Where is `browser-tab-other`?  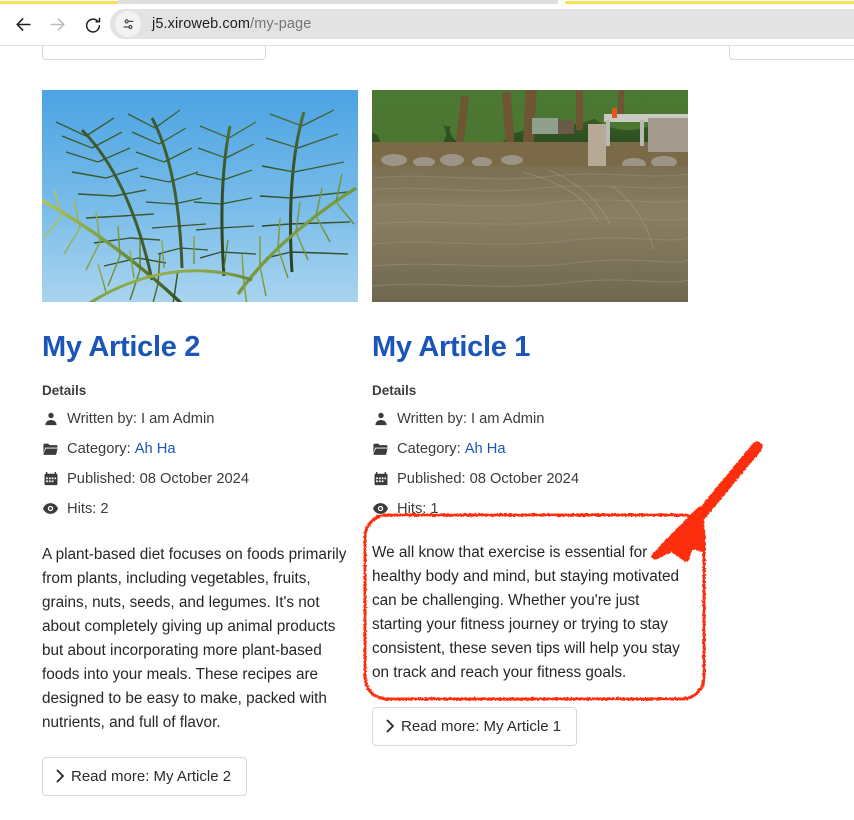 browser-tab-other is located at coordinates (709, 2).